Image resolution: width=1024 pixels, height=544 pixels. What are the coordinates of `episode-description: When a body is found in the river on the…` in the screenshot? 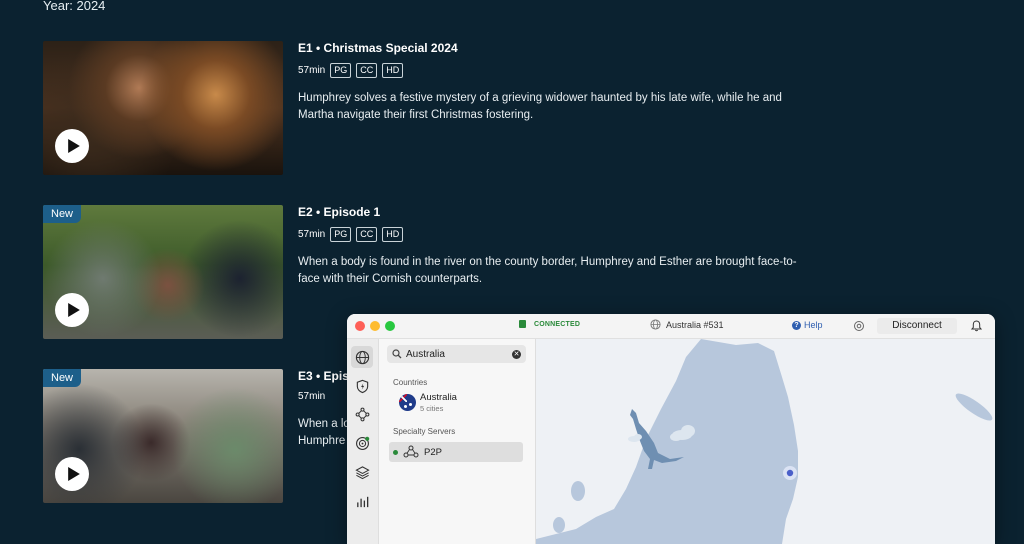 It's located at (547, 270).